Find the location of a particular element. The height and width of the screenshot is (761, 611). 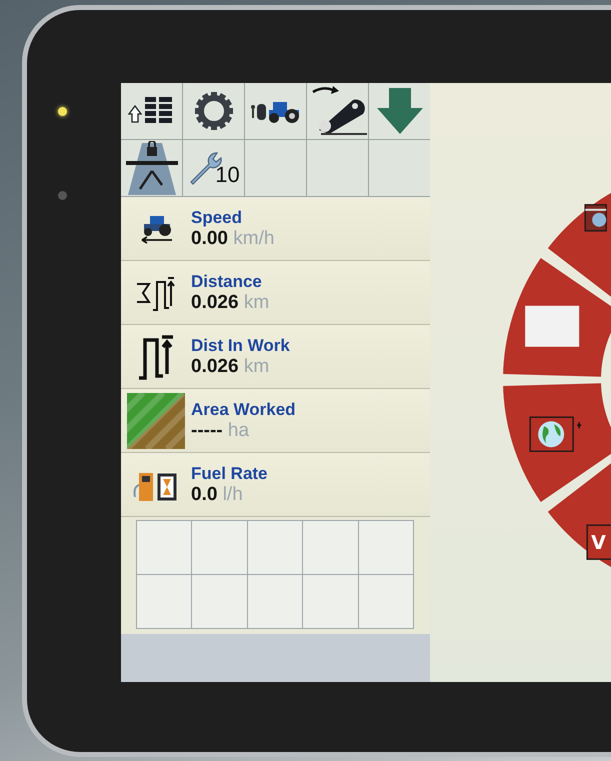

settings-icon is located at coordinates (214, 111).